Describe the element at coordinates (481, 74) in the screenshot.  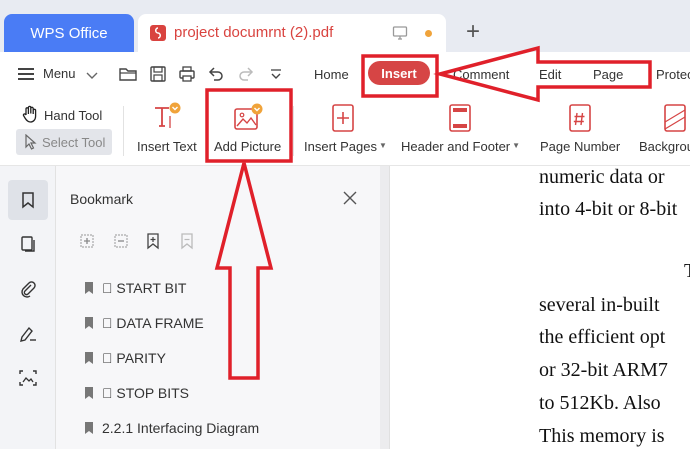
I see `tab-comment: Comment` at that location.